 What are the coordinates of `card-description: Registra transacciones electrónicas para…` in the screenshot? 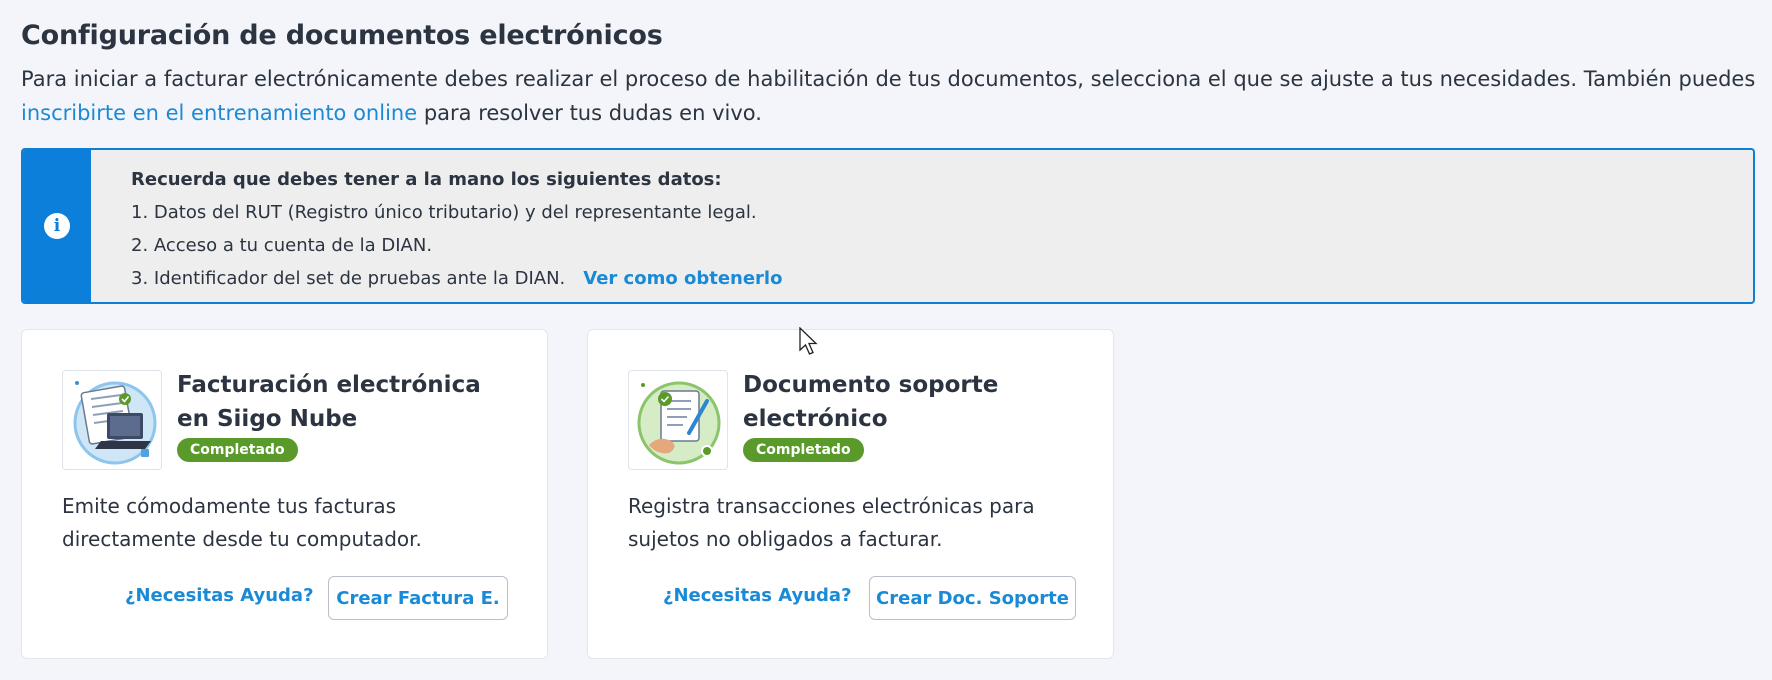 It's located at (831, 522).